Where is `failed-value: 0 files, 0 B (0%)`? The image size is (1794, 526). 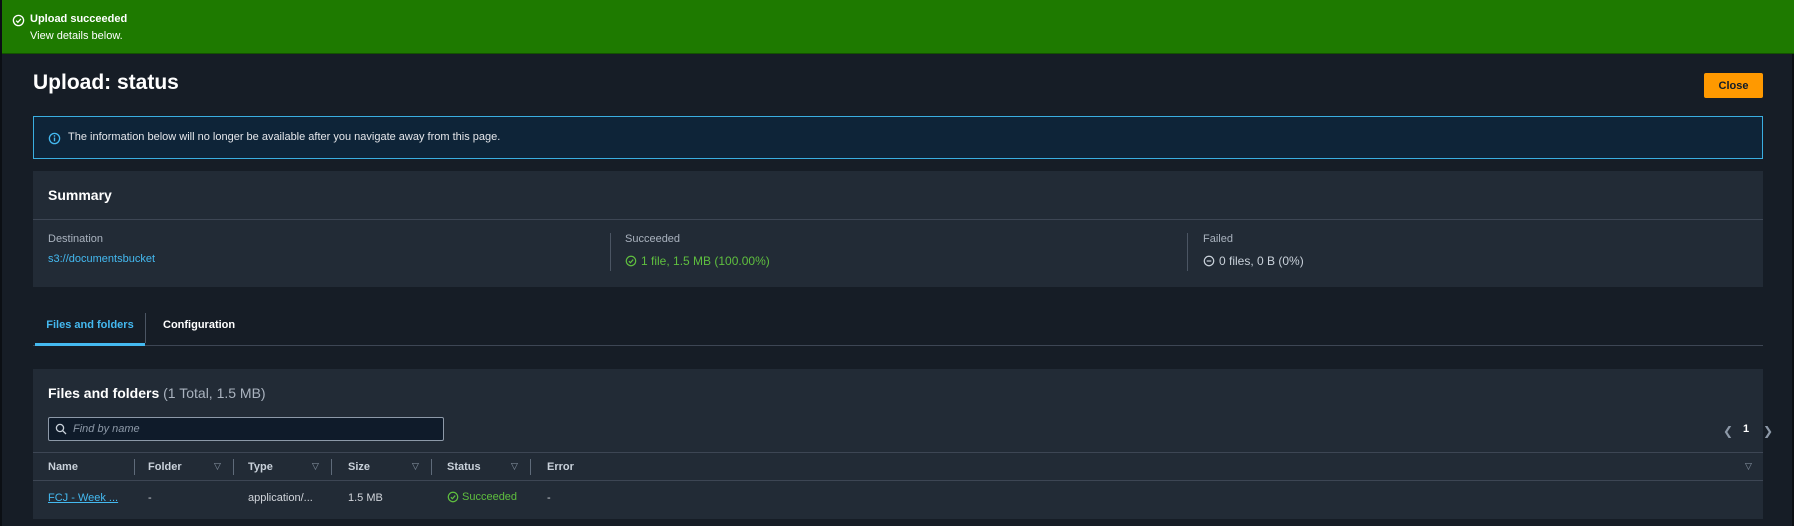 failed-value: 0 files, 0 B (0%) is located at coordinates (1261, 261).